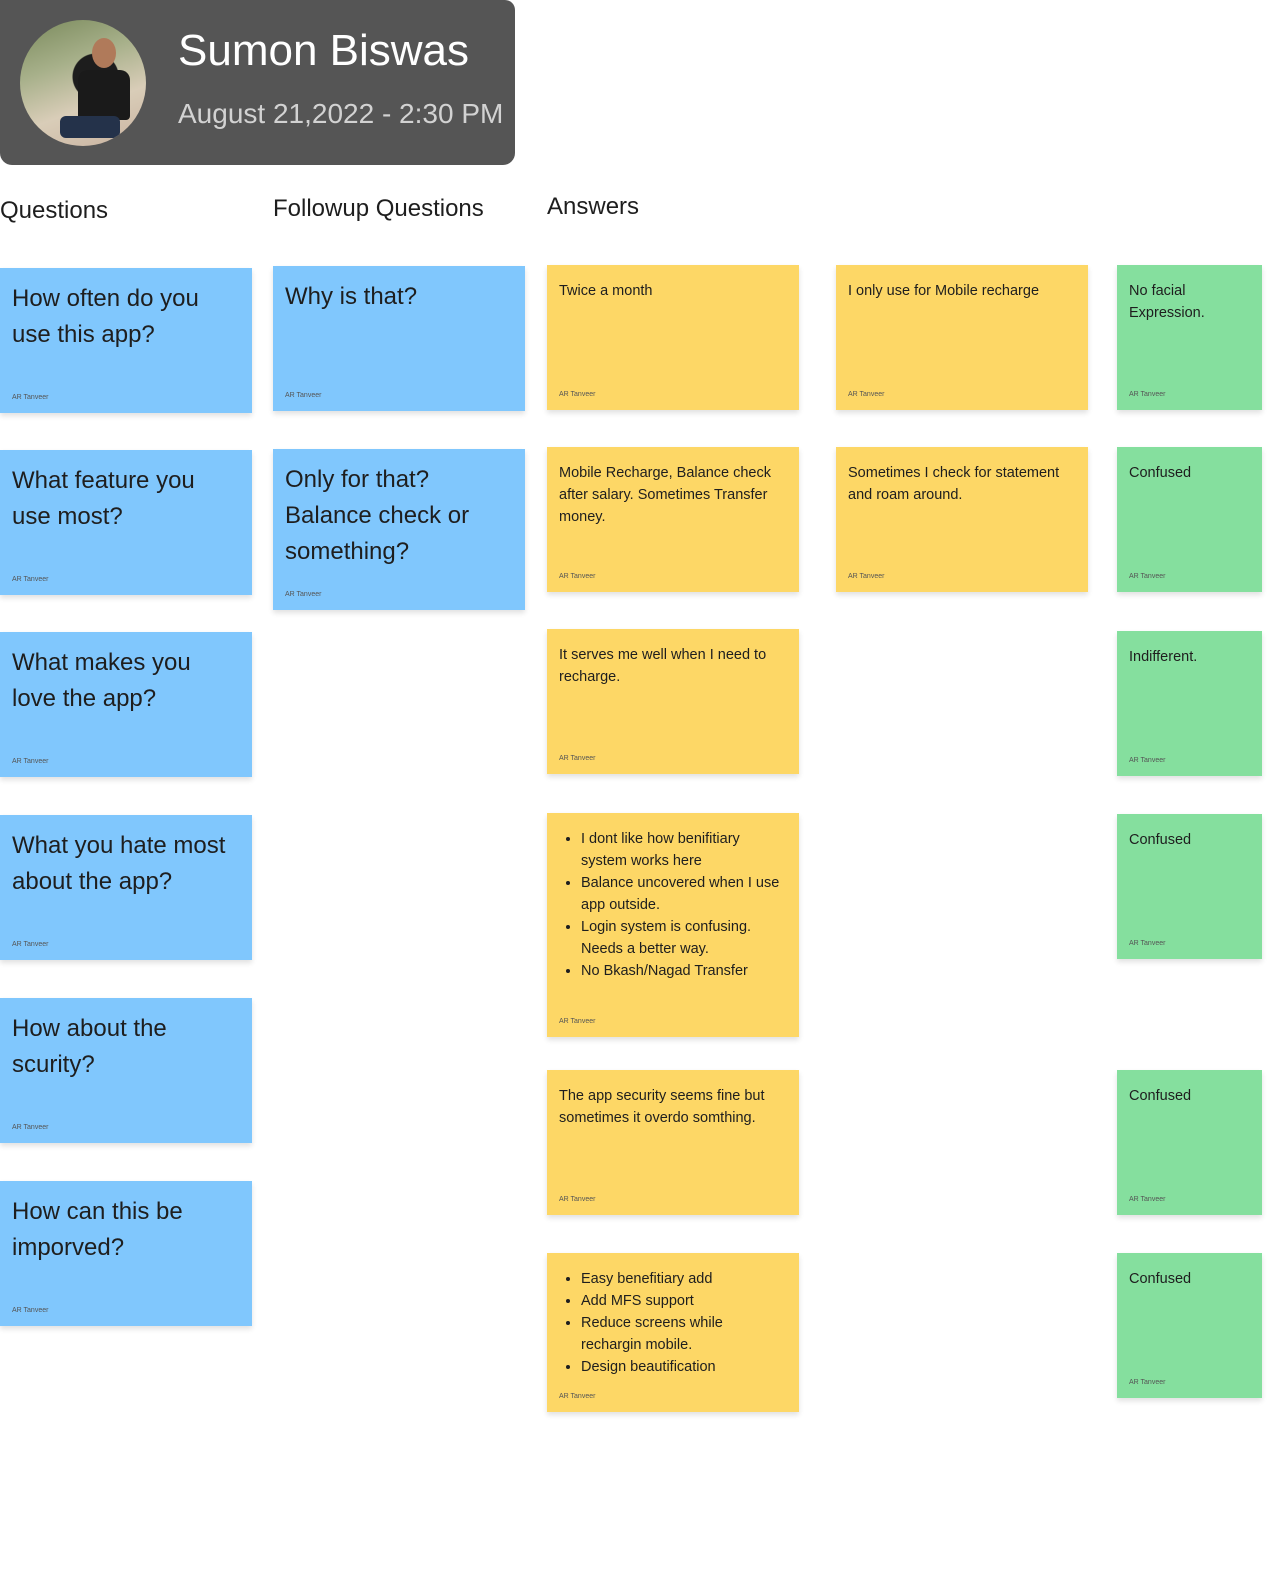 This screenshot has width=1272, height=1581. Describe the element at coordinates (105, 316) in the screenshot. I see `sticky-note-text: How often do you use this app?` at that location.